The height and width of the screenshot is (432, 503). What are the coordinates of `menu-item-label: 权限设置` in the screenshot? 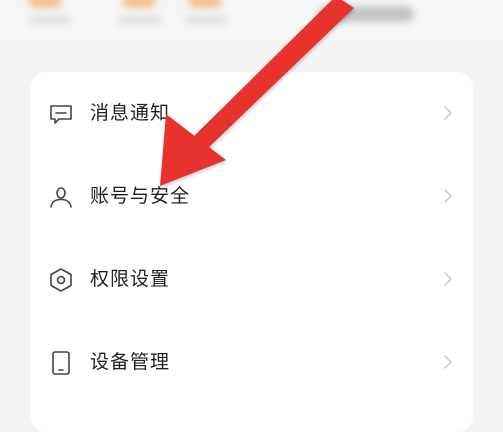 It's located at (130, 279).